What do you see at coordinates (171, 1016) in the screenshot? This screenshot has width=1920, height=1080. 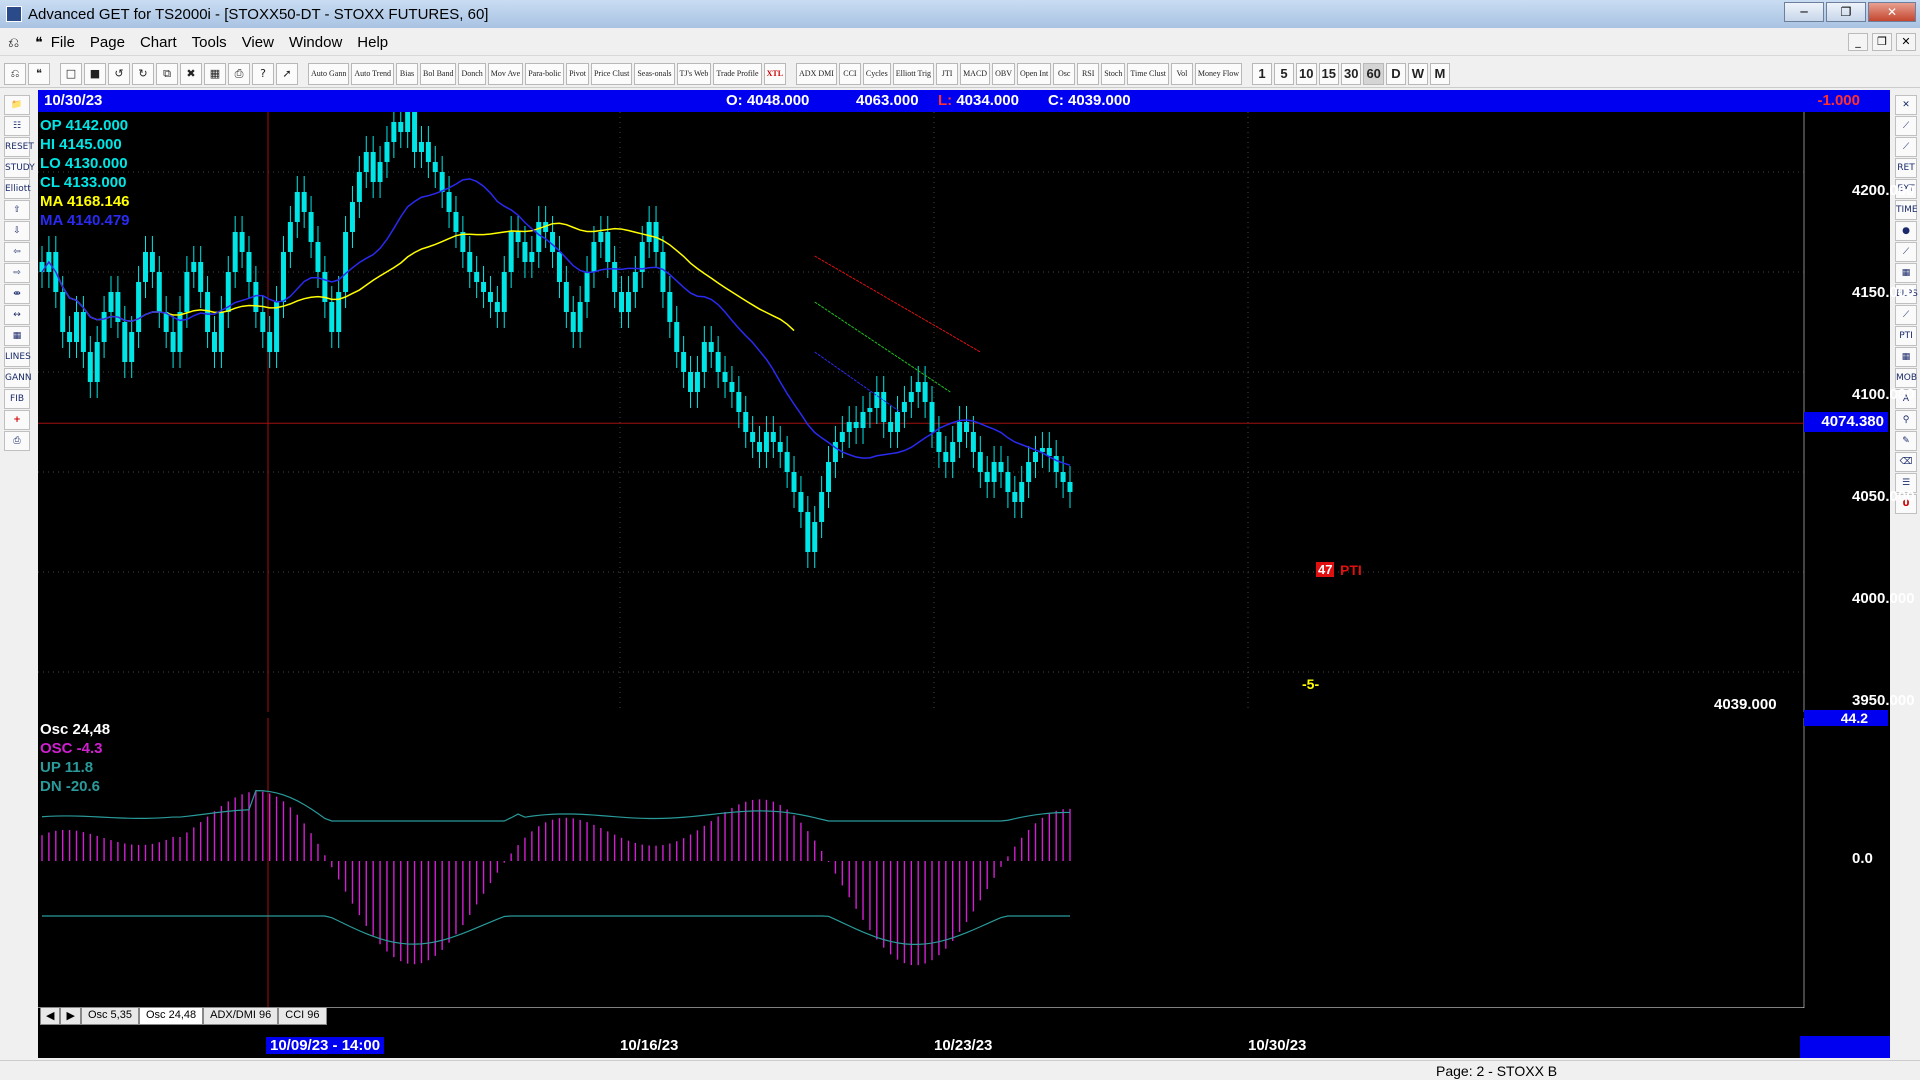 I see `tab-osc-24-48: Osc 24,48` at bounding box center [171, 1016].